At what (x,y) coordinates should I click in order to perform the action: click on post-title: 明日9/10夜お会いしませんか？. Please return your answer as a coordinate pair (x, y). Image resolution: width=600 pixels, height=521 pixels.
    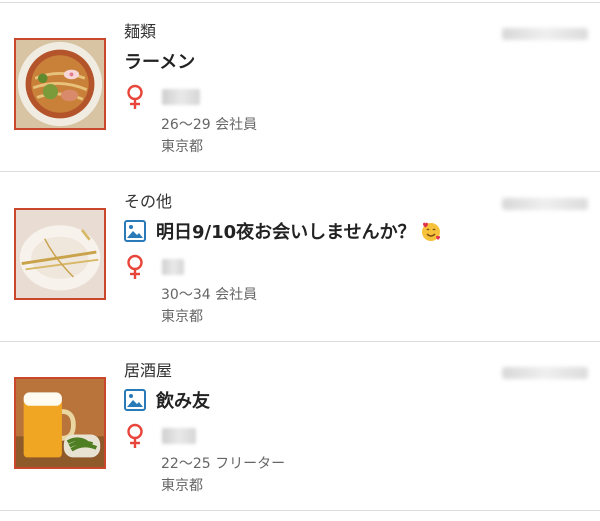
    Looking at the image, I should click on (286, 231).